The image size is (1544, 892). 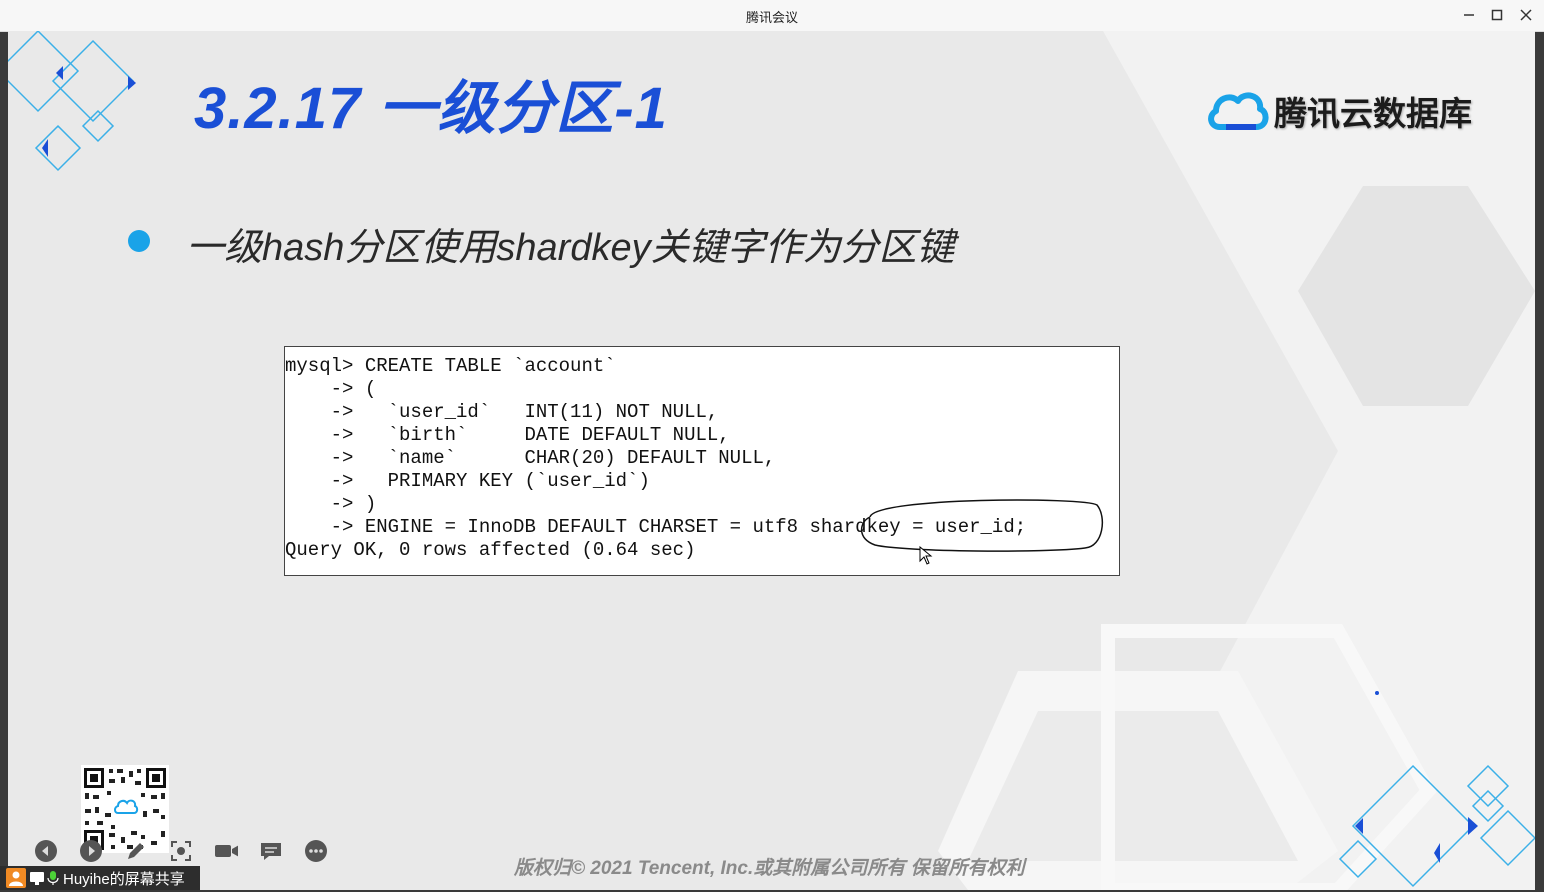 I want to click on window-titlebar: 腾讯会议, so click(x=772, y=16).